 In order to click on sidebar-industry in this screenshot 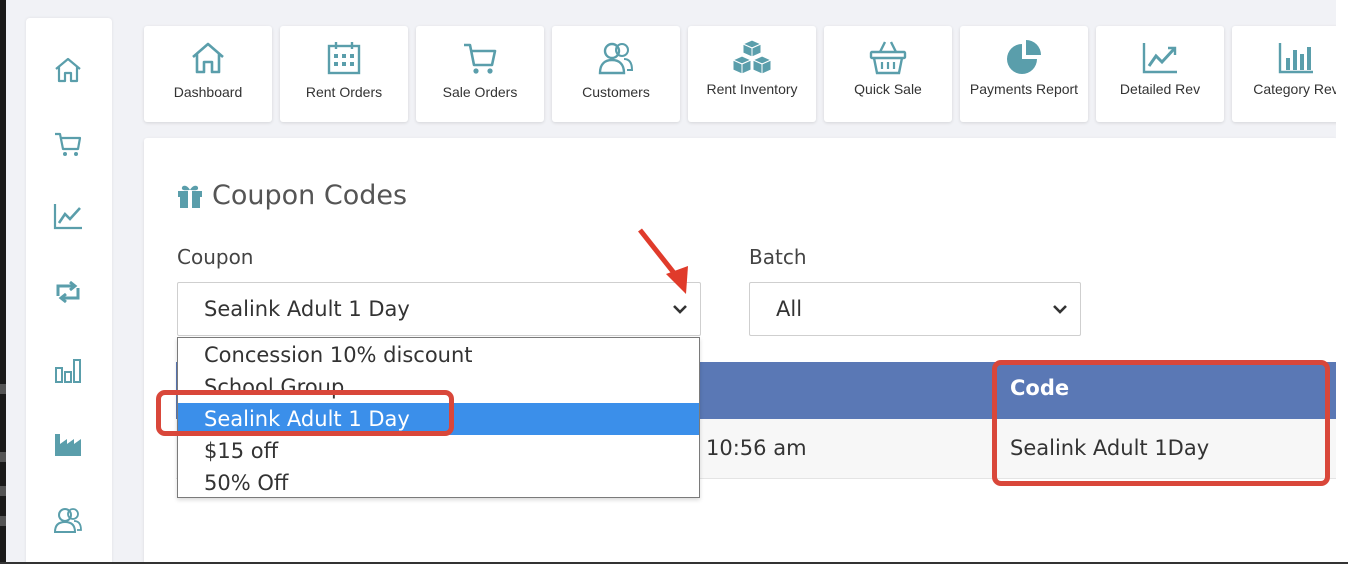, I will do `click(68, 444)`.